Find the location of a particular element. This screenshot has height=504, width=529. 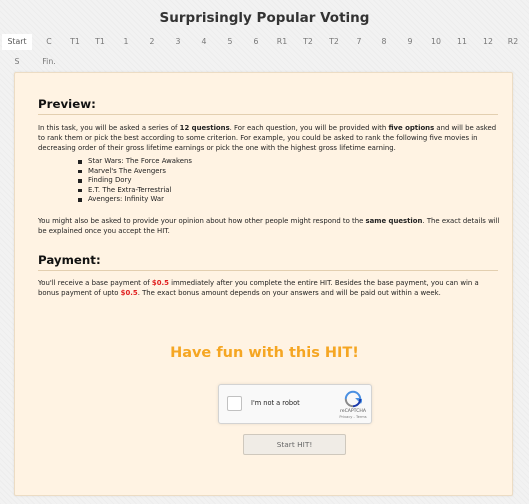

step-row-2: S Fin. is located at coordinates (264, 62).